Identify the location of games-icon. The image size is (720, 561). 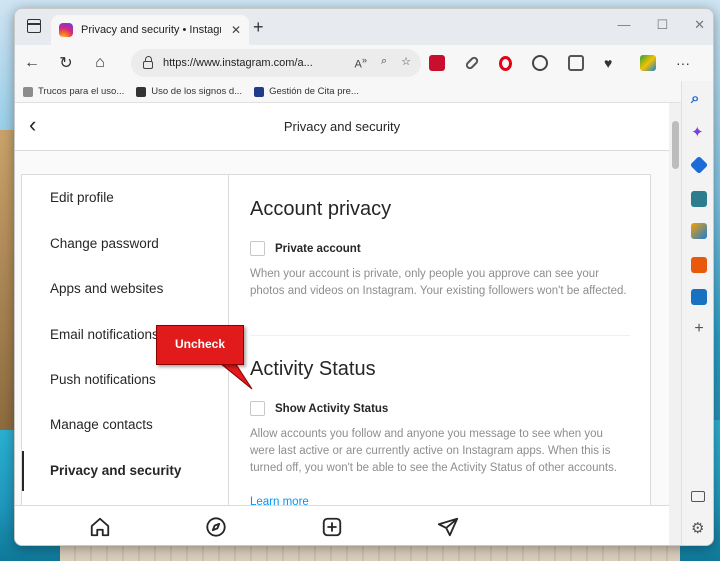
(699, 231).